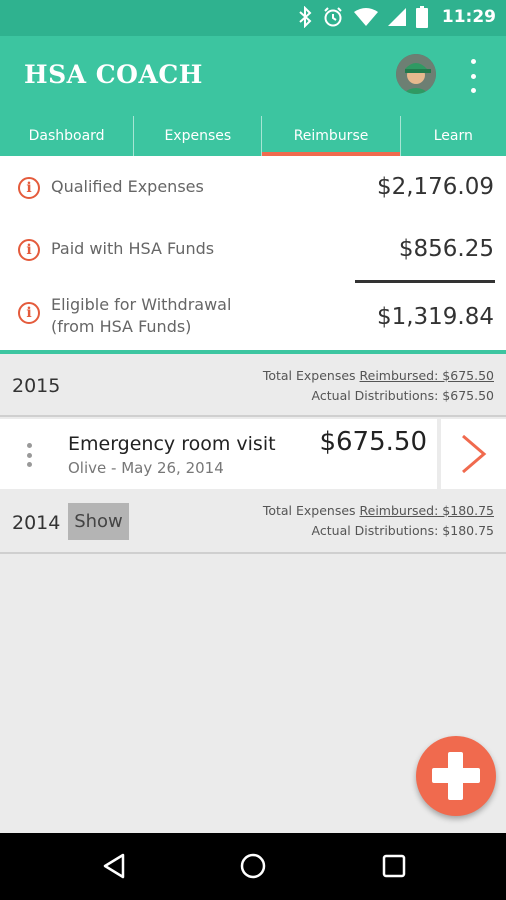  Describe the element at coordinates (305, 17) in the screenshot. I see `bluetooth-icon` at that location.